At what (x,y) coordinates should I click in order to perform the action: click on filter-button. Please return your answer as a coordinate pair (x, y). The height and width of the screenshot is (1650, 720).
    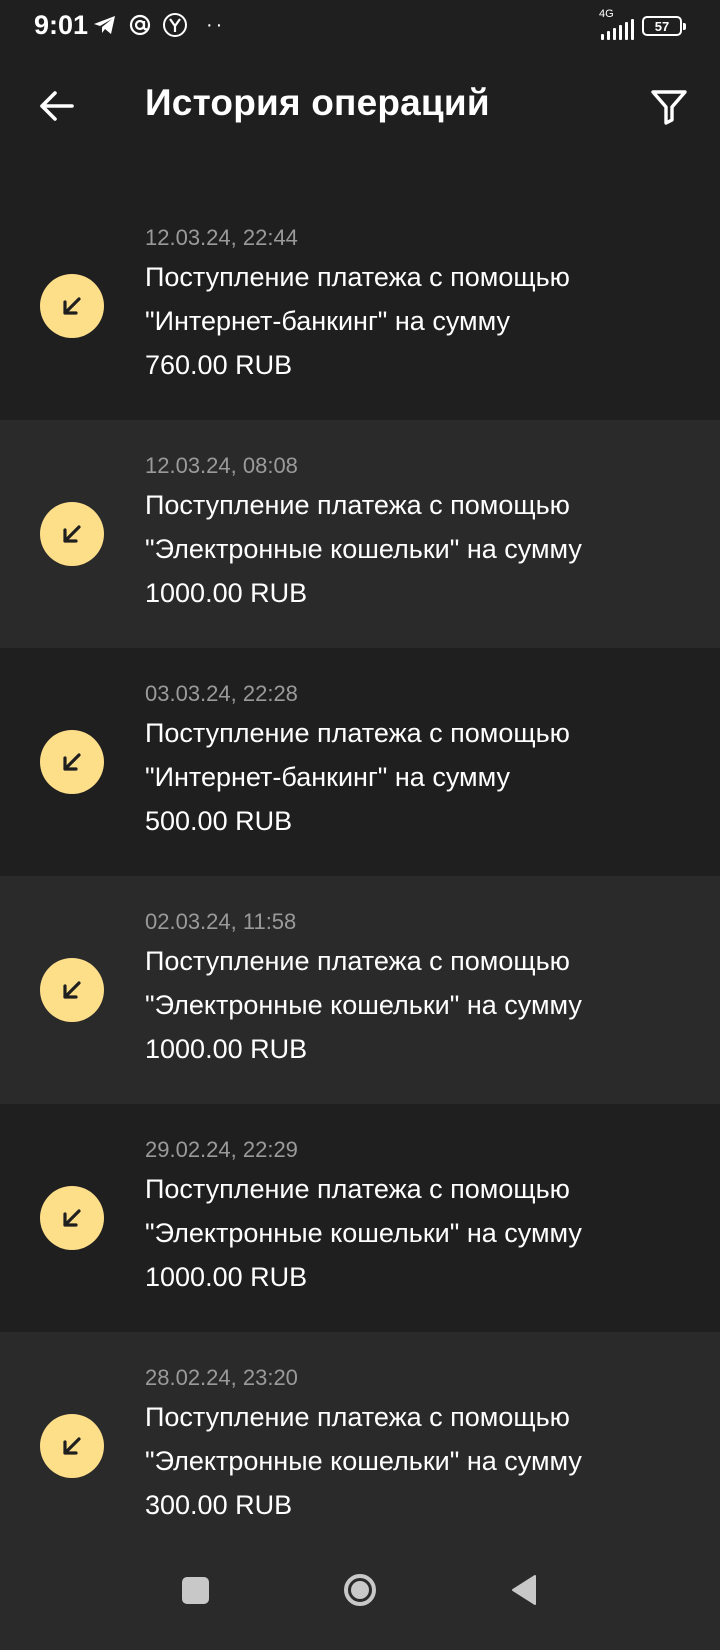
    Looking at the image, I should click on (669, 107).